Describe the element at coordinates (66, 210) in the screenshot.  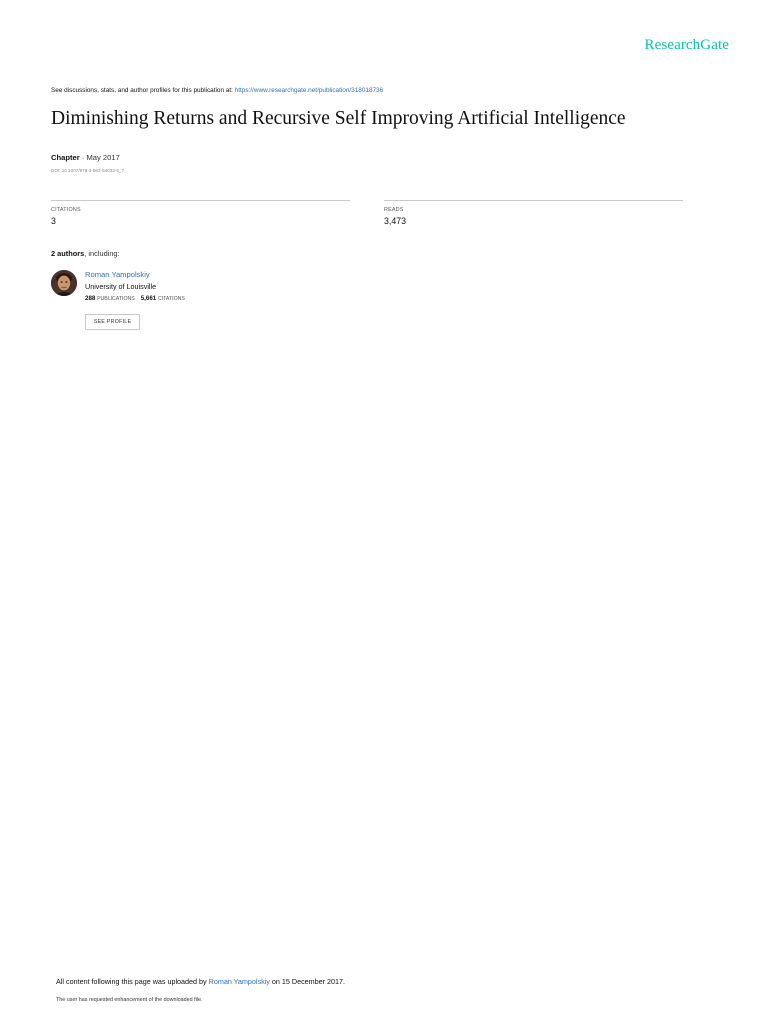
I see `citations-label: CITATIONS` at that location.